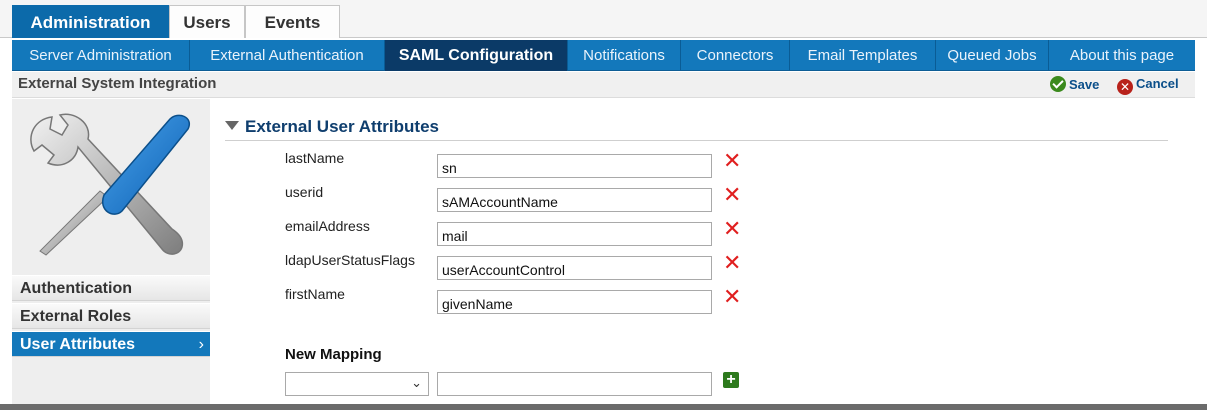 This screenshot has height=410, width=1207. What do you see at coordinates (1084, 84) in the screenshot?
I see `save-label: Save` at bounding box center [1084, 84].